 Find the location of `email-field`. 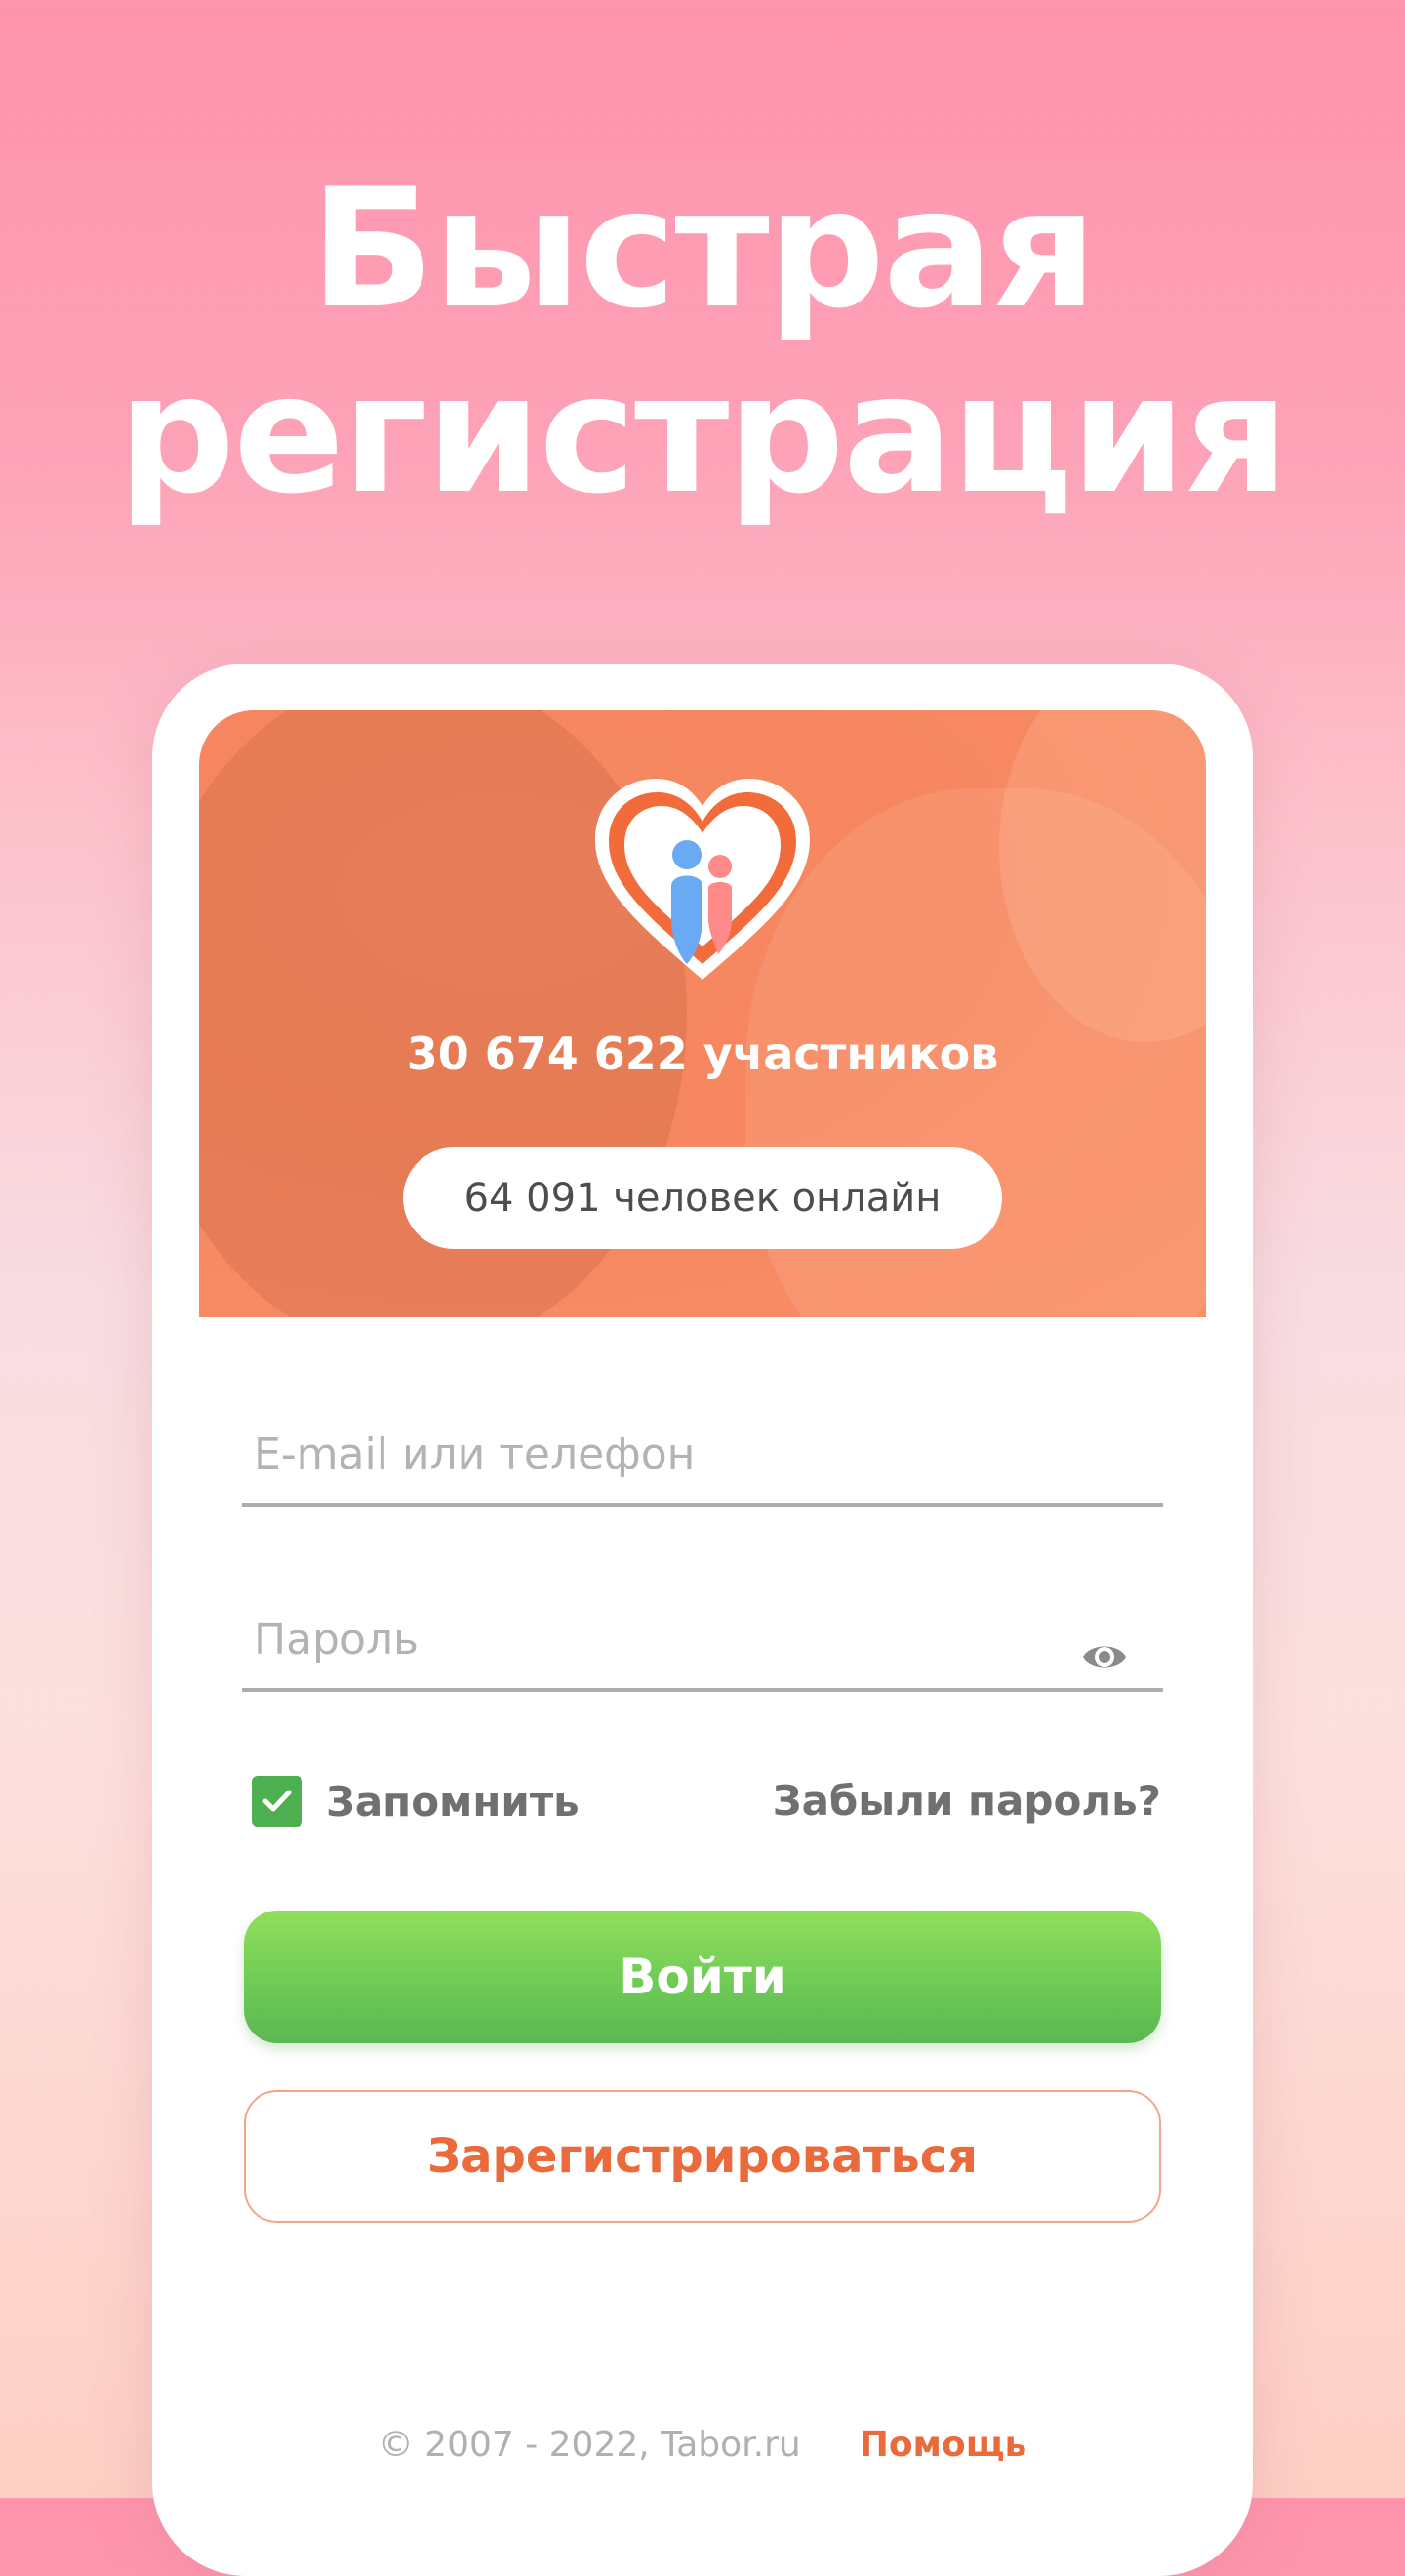

email-field is located at coordinates (702, 1456).